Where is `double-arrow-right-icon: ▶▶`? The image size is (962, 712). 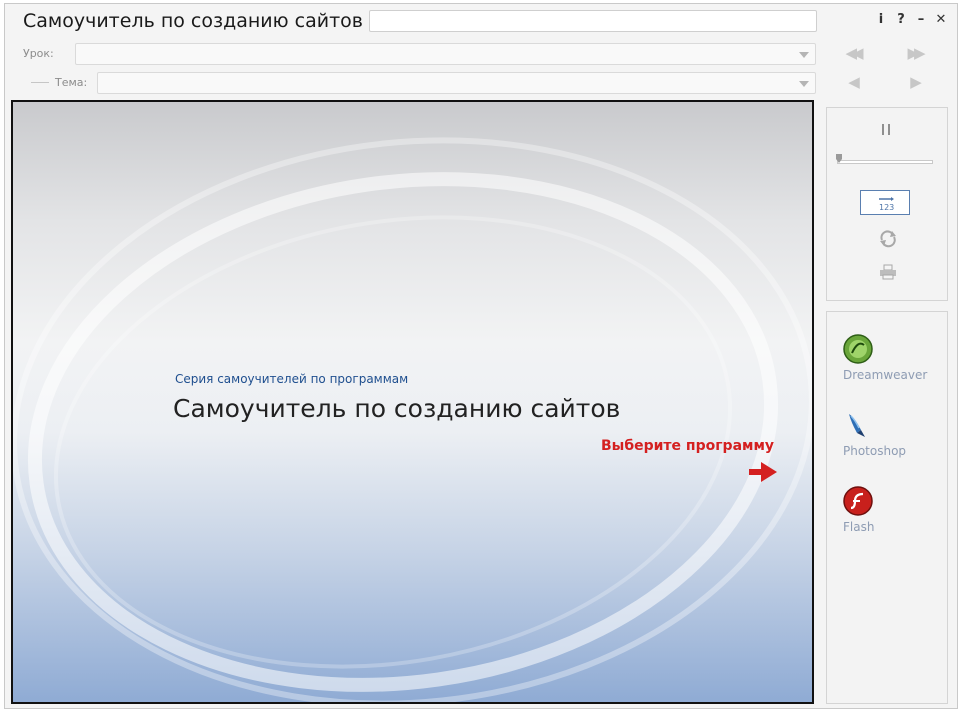 double-arrow-right-icon: ▶▶ is located at coordinates (916, 53).